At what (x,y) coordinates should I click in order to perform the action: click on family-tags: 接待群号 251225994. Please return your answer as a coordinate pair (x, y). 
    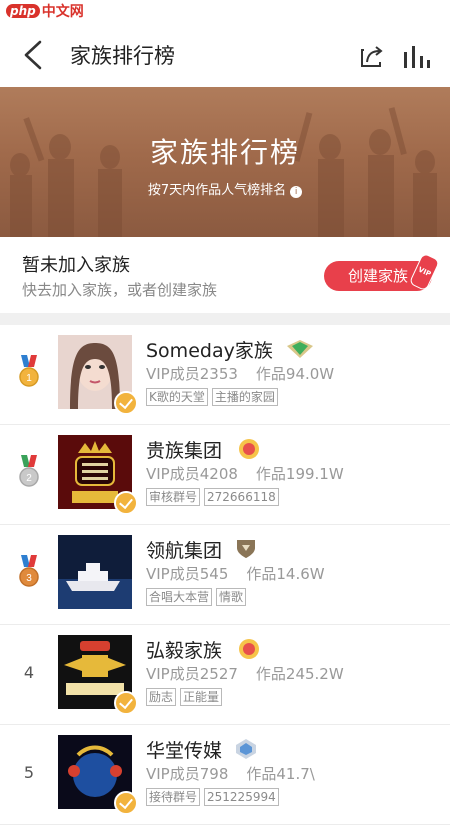
    Looking at the image, I should click on (212, 797).